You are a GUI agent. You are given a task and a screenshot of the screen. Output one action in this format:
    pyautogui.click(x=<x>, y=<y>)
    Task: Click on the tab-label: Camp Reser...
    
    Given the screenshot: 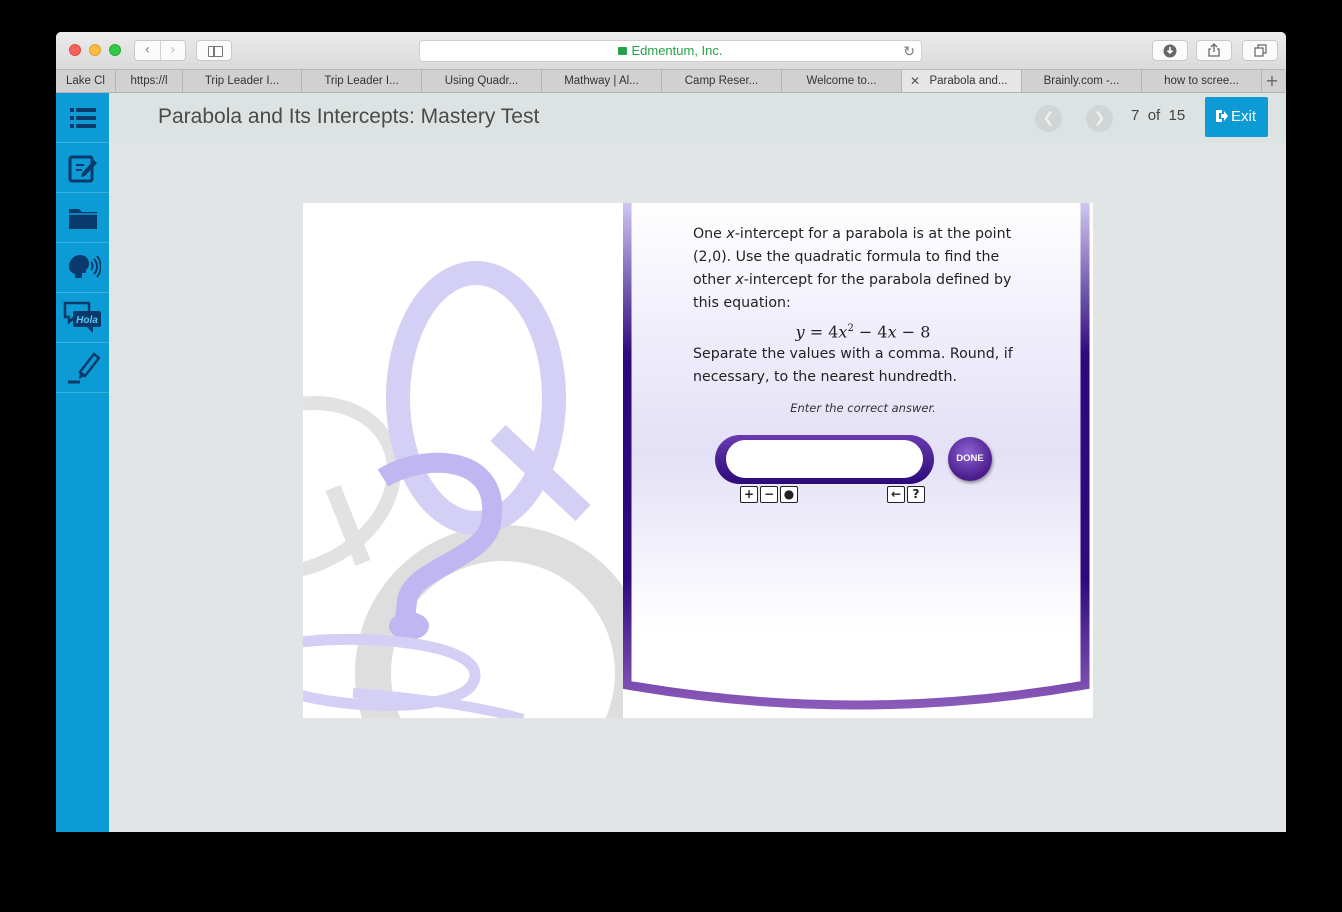 What is the action you would take?
    pyautogui.click(x=721, y=81)
    